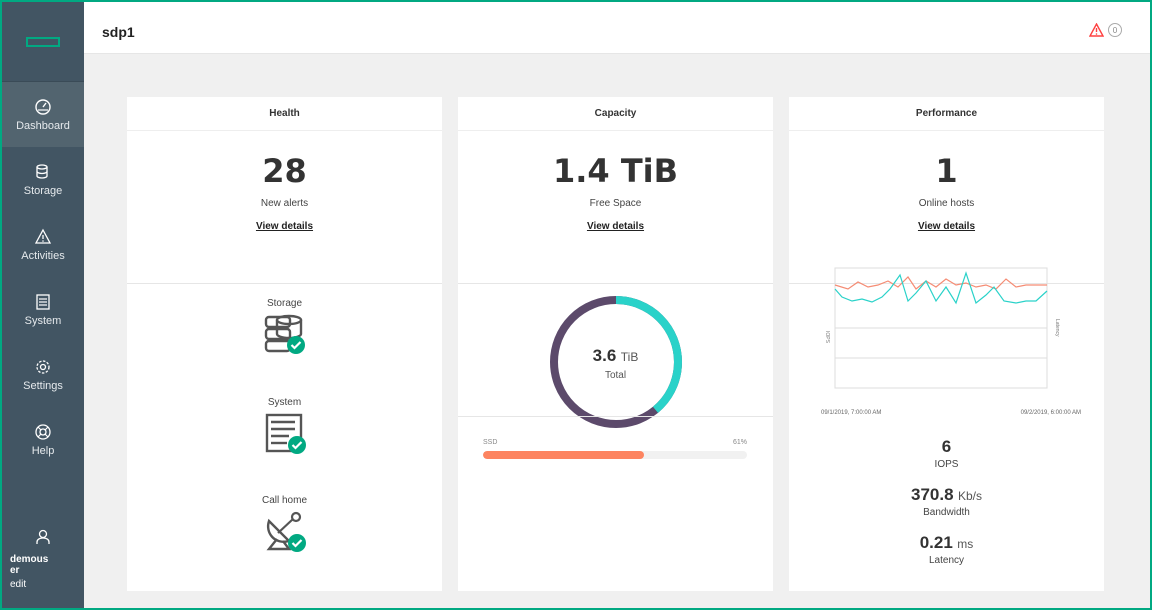 This screenshot has width=1152, height=610. Describe the element at coordinates (284, 303) in the screenshot. I see `status-label: Storage` at that location.